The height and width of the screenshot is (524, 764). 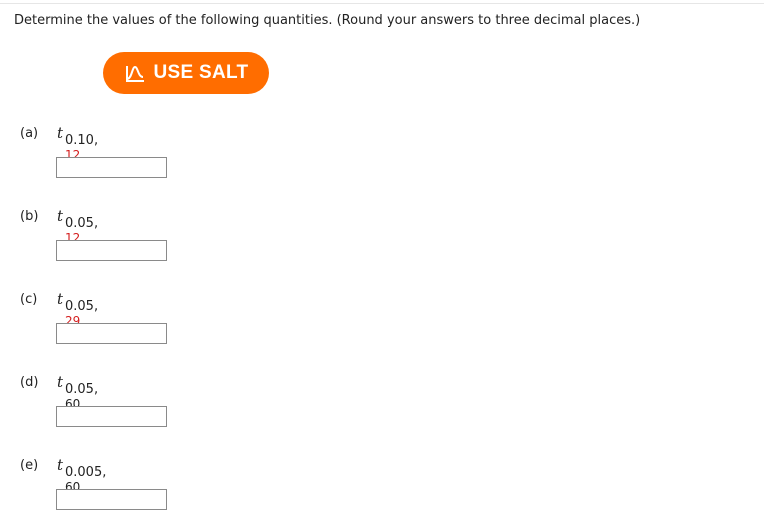 What do you see at coordinates (79, 223) in the screenshot?
I see `part-b-alpha: 0.05` at bounding box center [79, 223].